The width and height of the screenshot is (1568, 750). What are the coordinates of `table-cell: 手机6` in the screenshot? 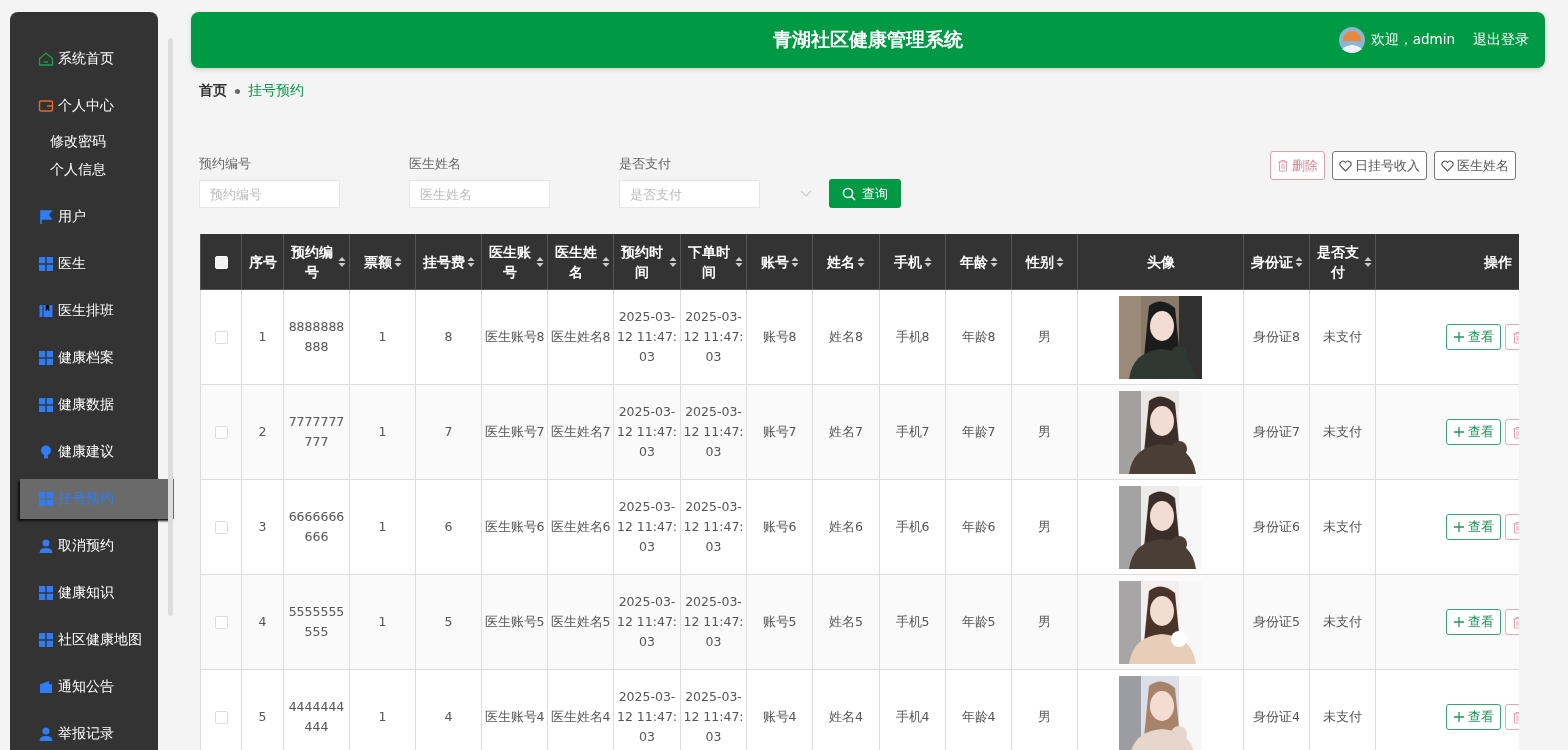 It's located at (912, 526).